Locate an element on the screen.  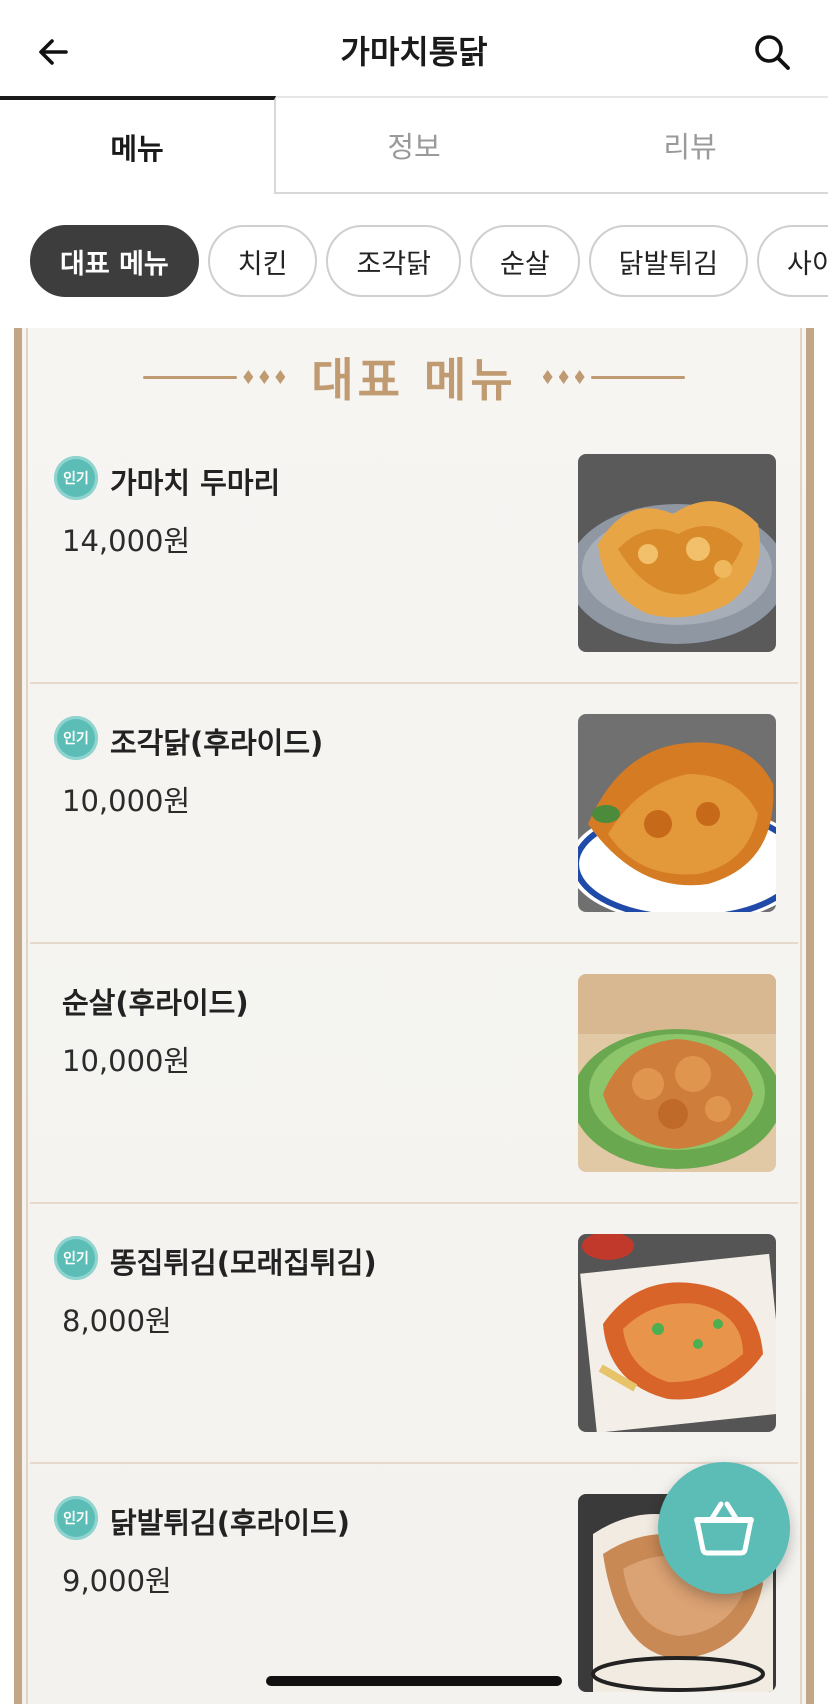
app-header: 가마치통닭 is located at coordinates (414, 49).